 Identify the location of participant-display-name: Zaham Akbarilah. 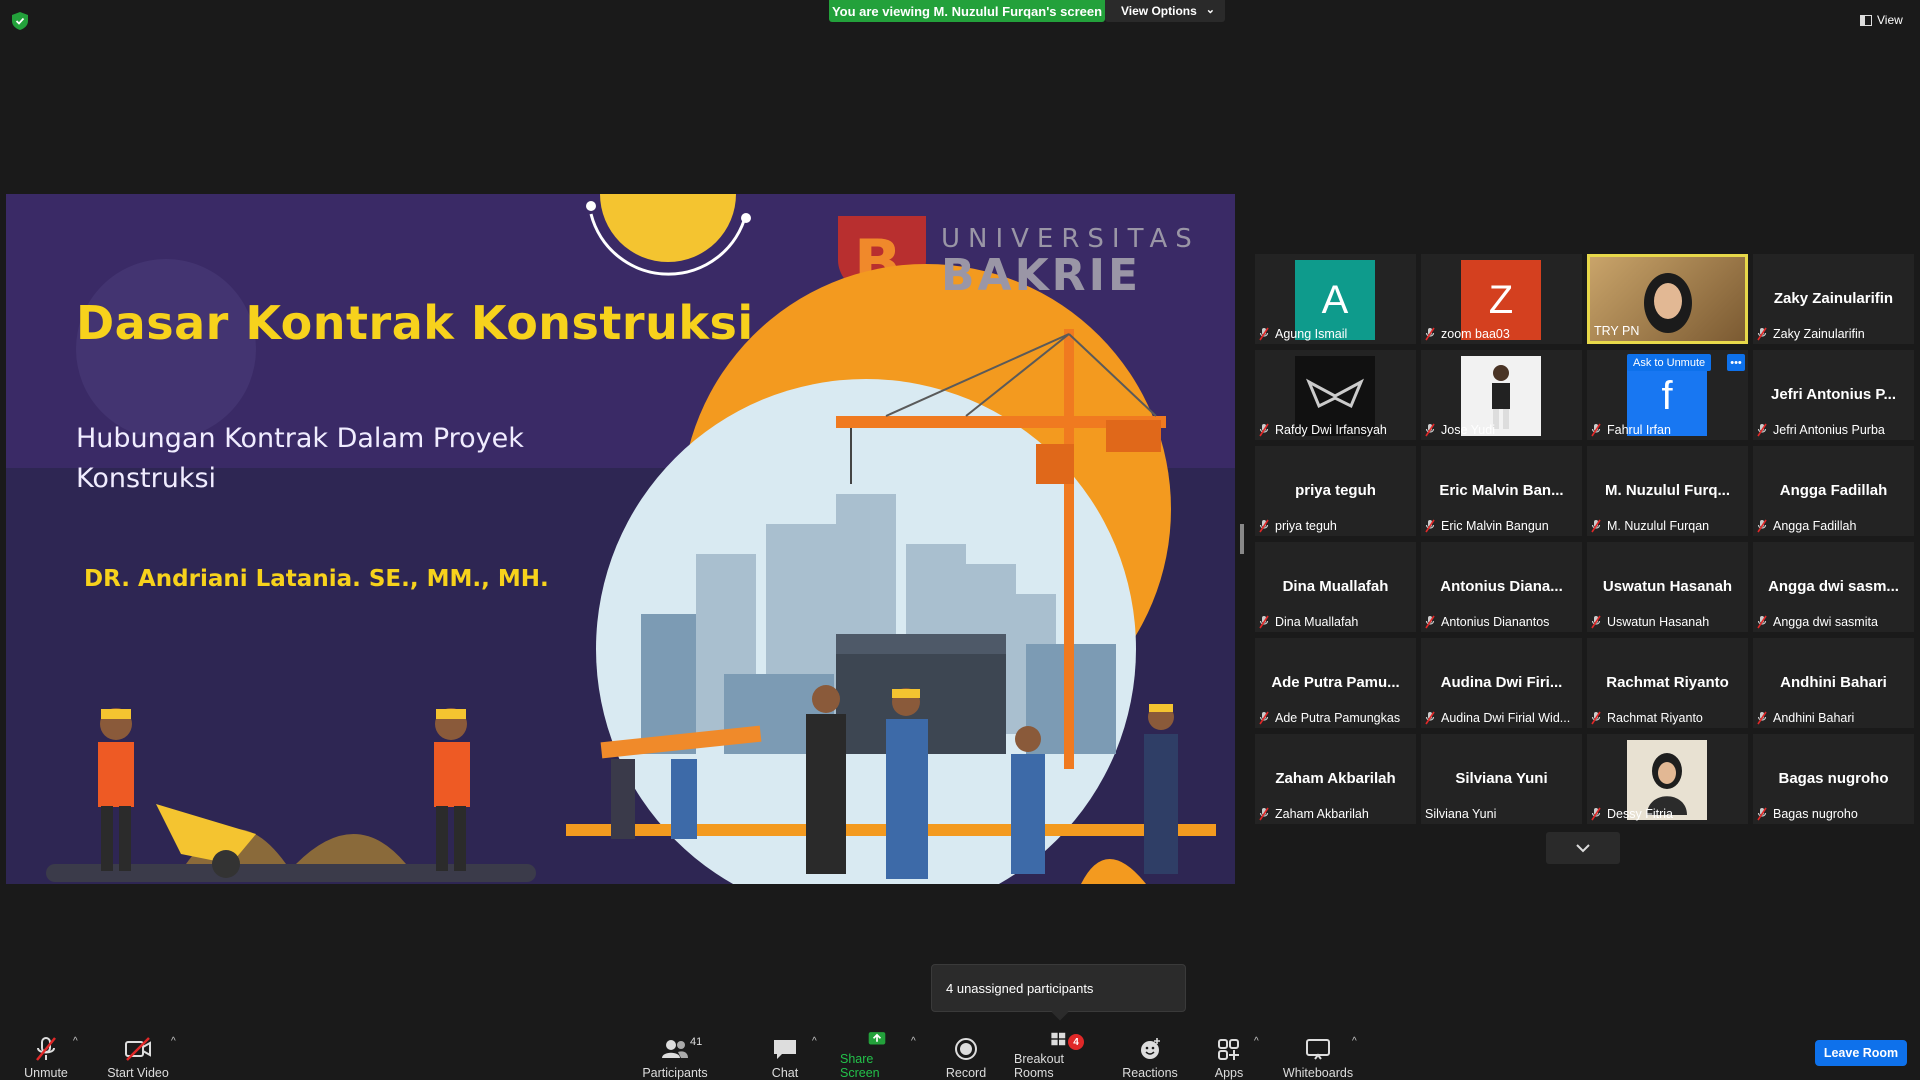
(1335, 778).